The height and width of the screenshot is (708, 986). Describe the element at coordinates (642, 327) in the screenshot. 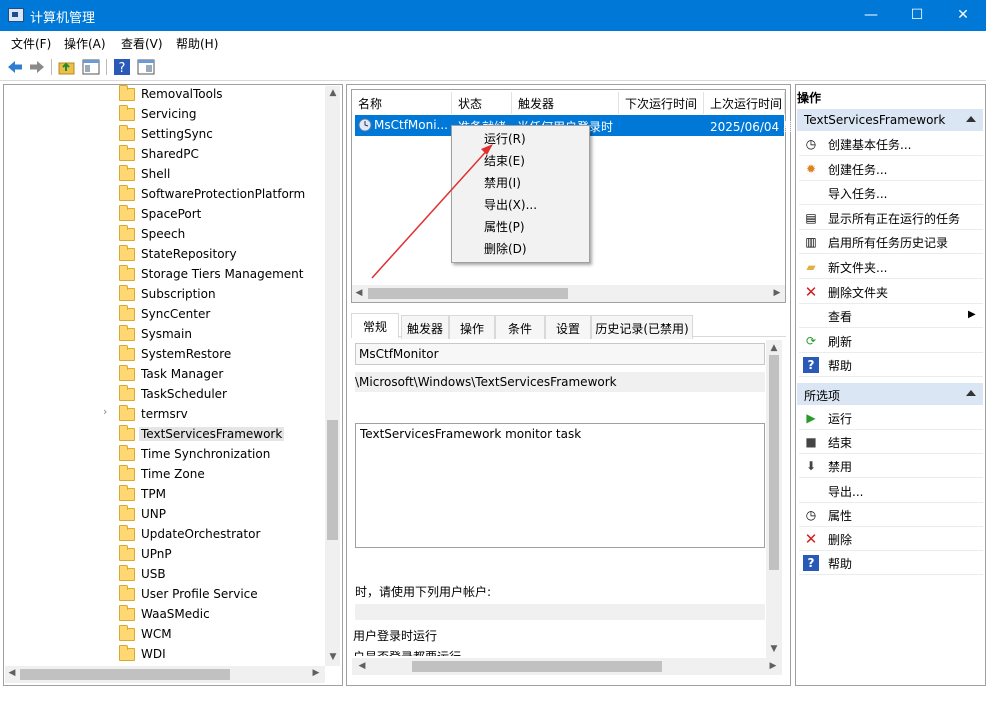

I see `tab-history: 历史记录(已禁用)` at that location.